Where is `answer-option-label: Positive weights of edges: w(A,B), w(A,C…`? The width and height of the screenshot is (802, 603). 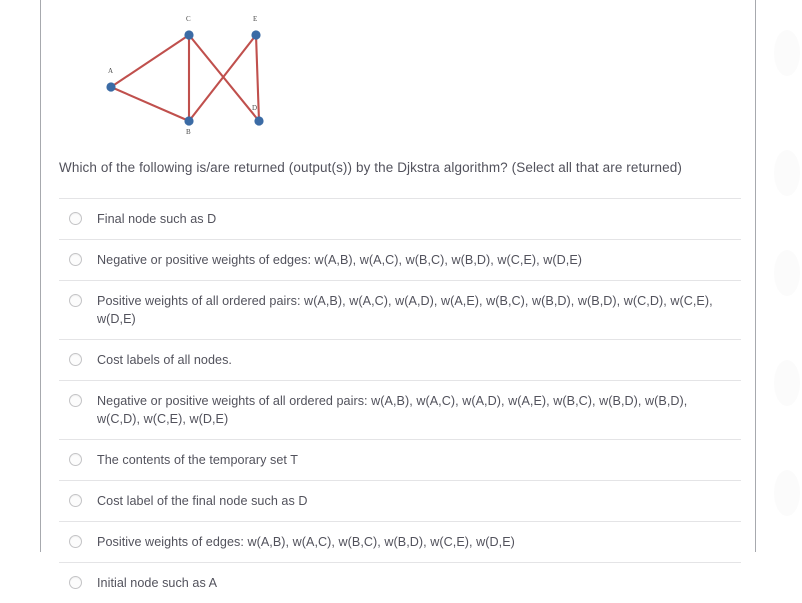 answer-option-label: Positive weights of edges: w(A,B), w(A,C… is located at coordinates (306, 542).